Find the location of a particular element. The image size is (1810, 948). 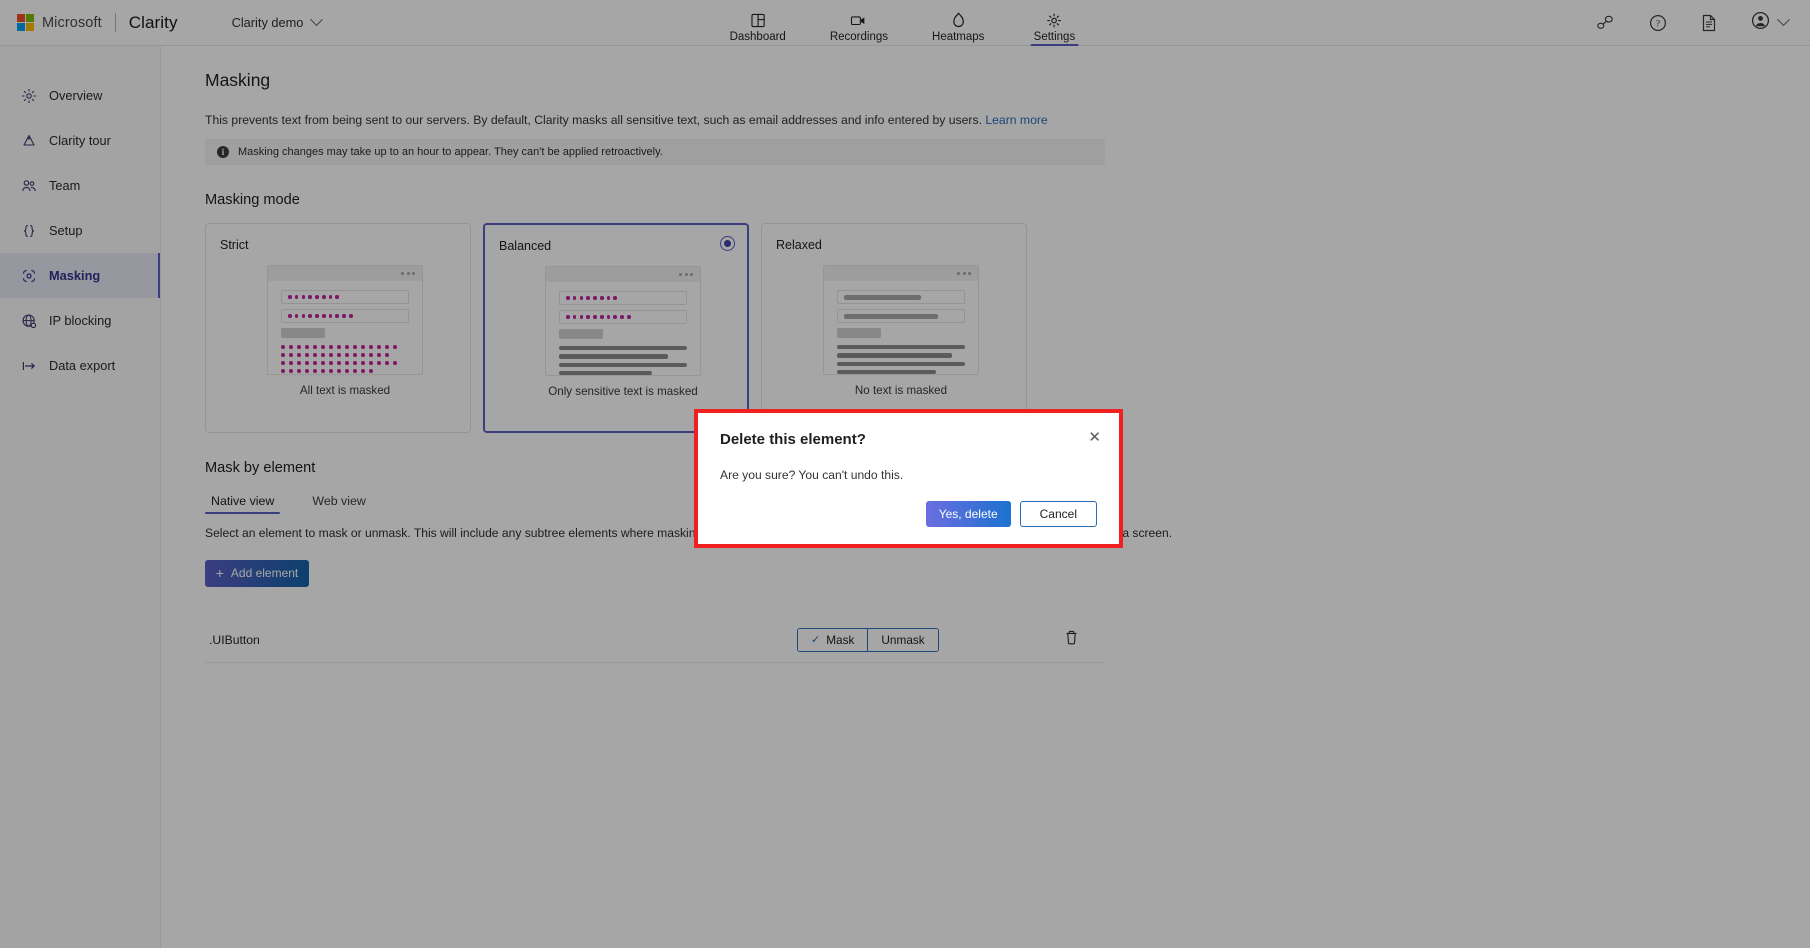

sidebar-item-overview: Overview is located at coordinates (80, 95).